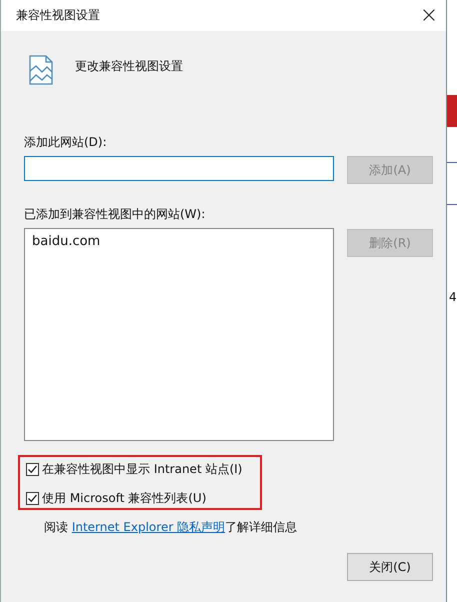 The image size is (457, 602). I want to click on background-text: 4, so click(453, 297).